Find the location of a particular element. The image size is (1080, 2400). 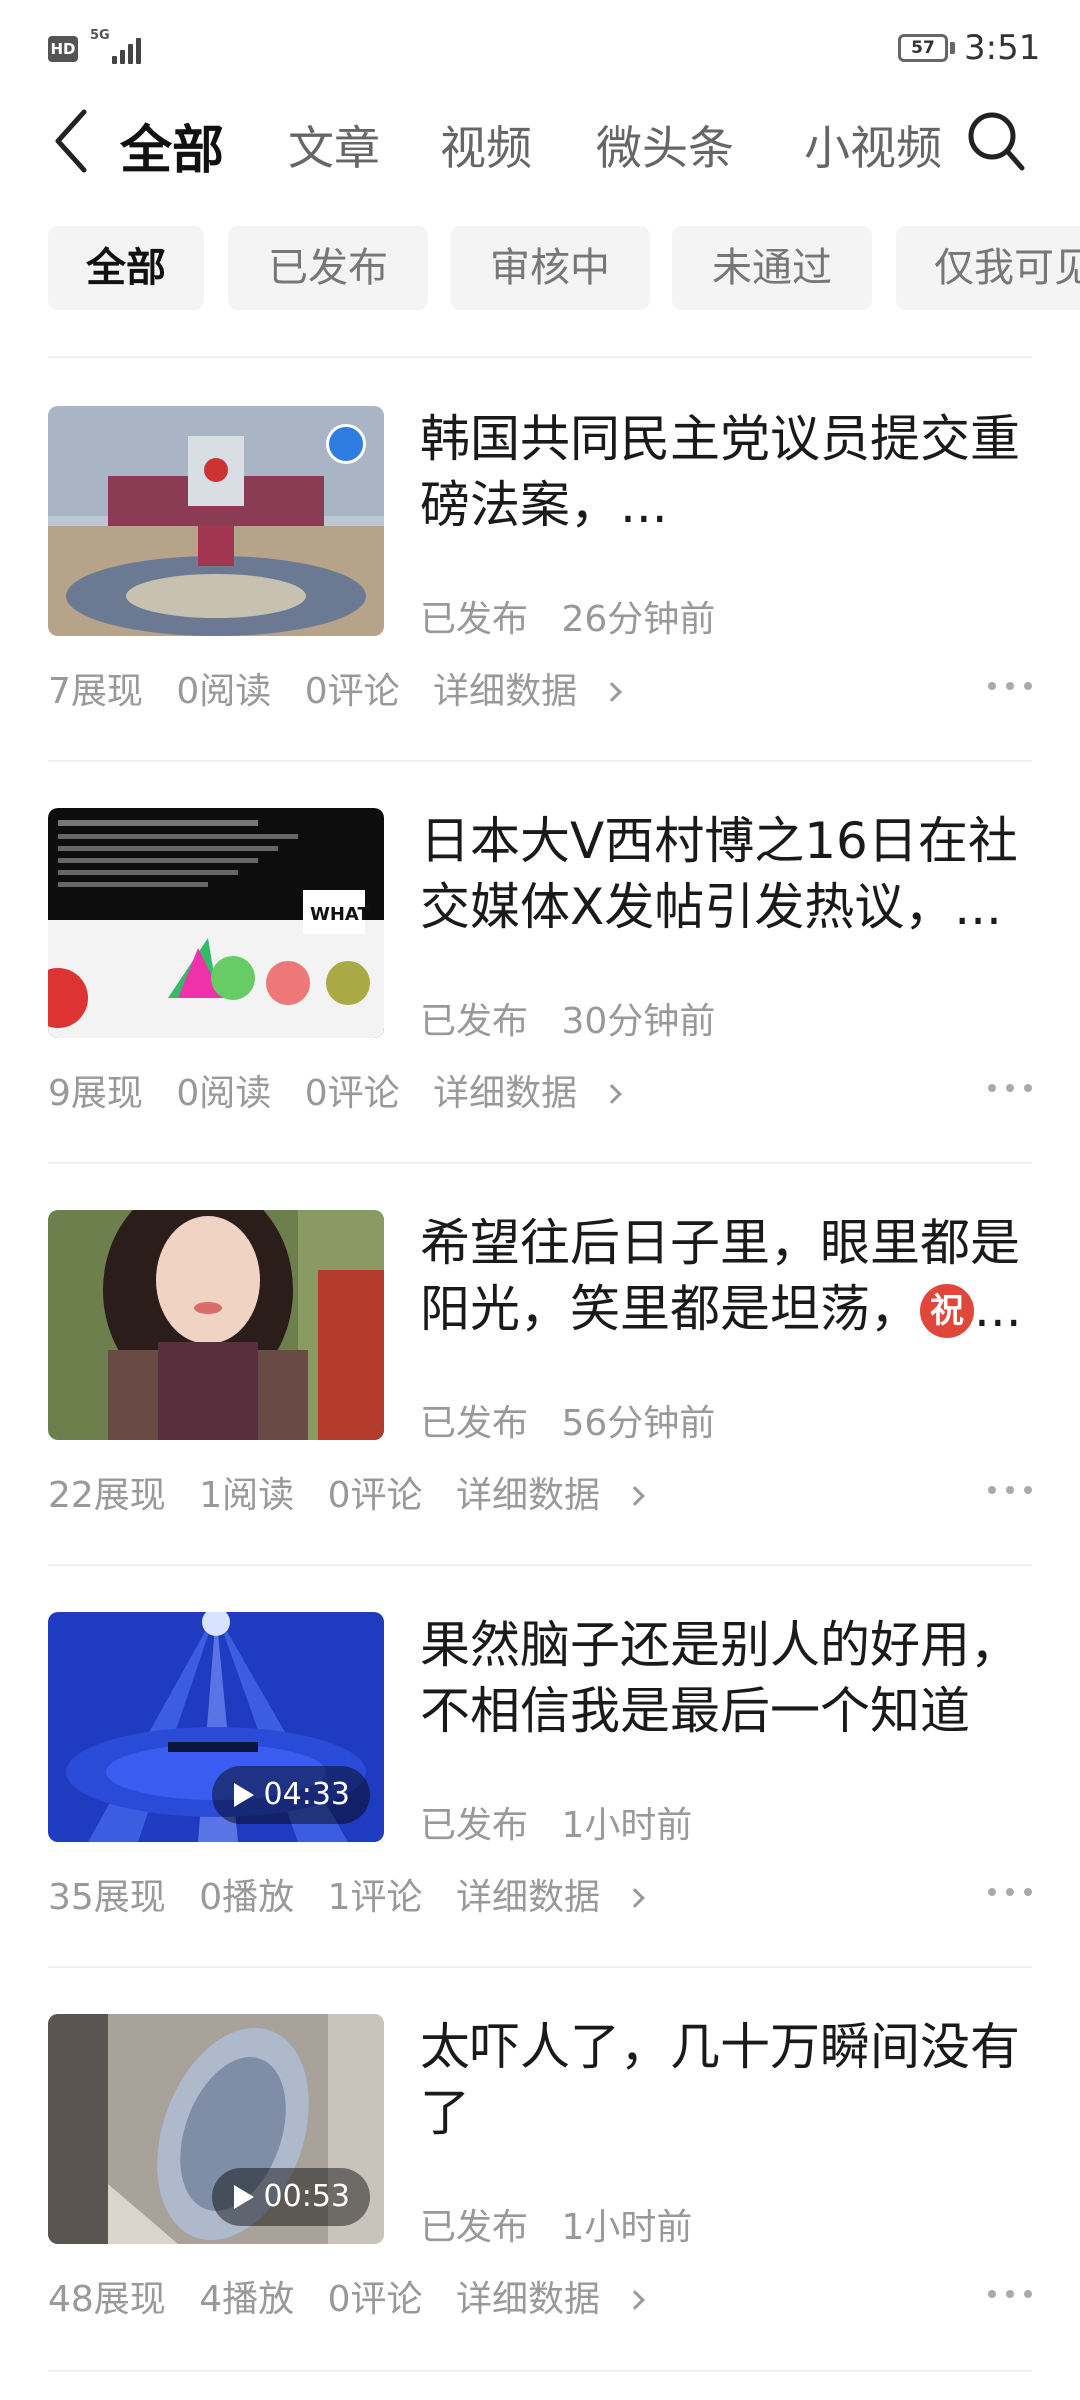

filter-private: 仅我可见 is located at coordinates (988, 268).